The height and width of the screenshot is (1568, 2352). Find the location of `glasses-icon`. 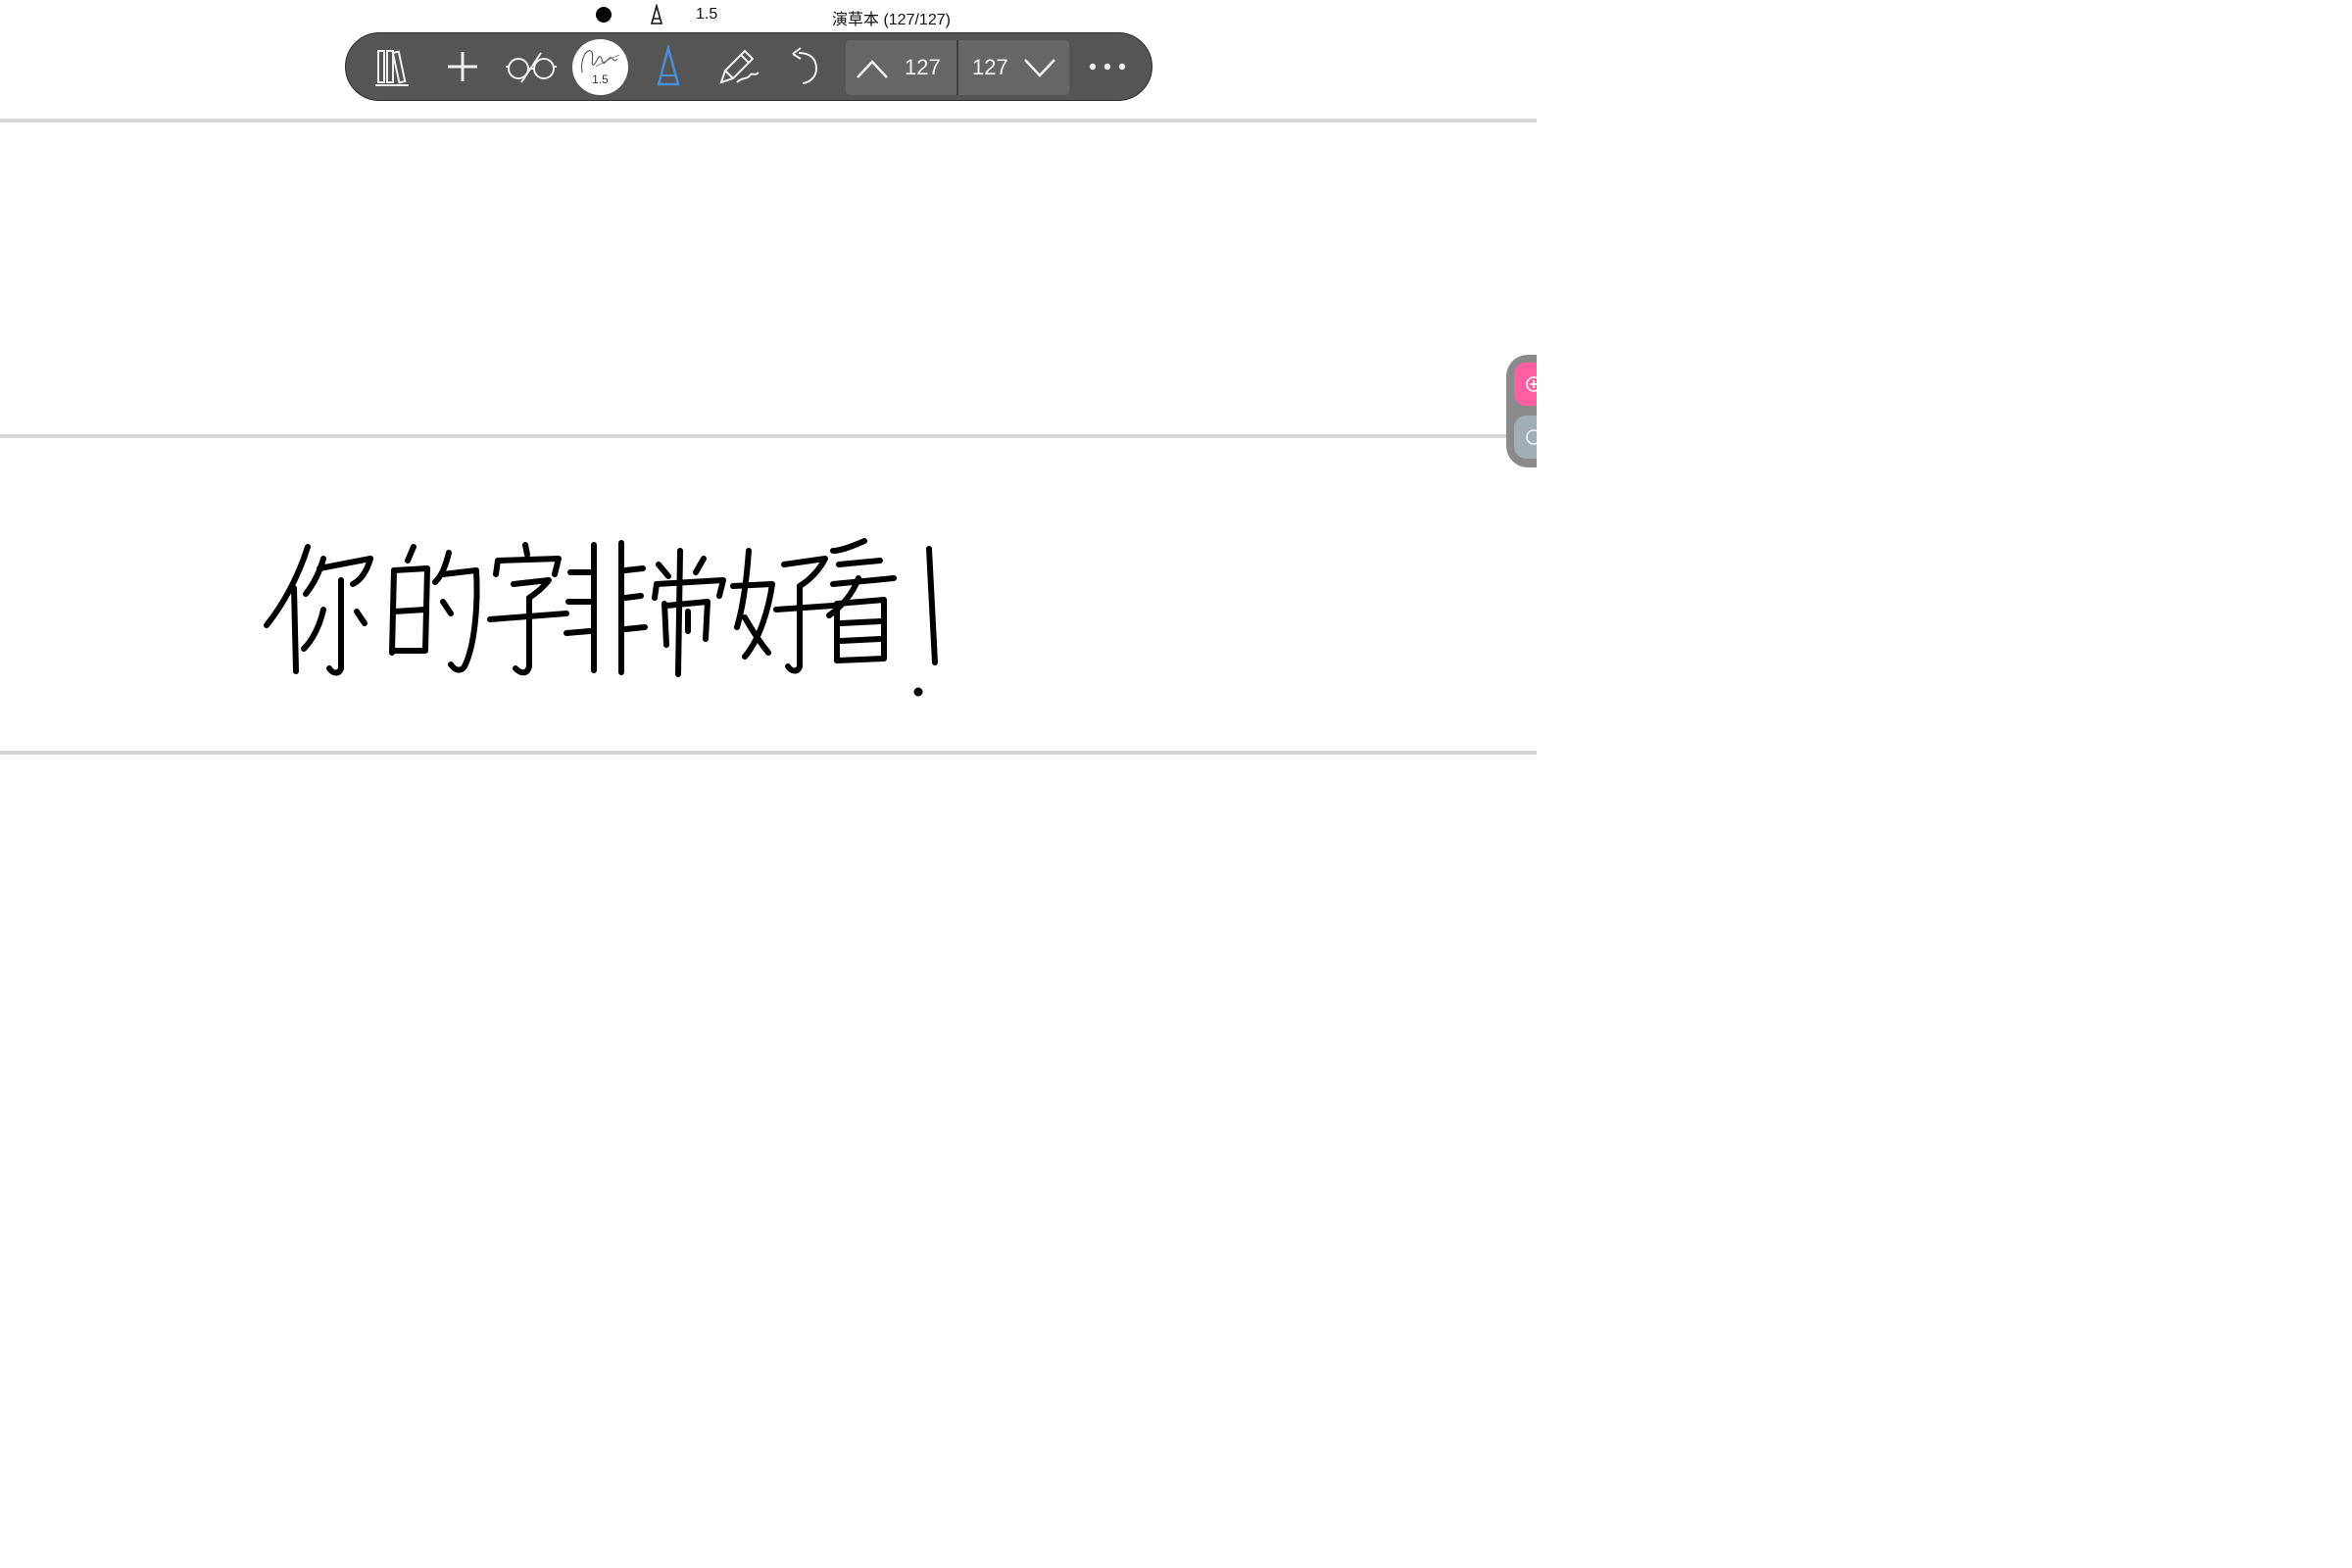

glasses-icon is located at coordinates (531, 67).